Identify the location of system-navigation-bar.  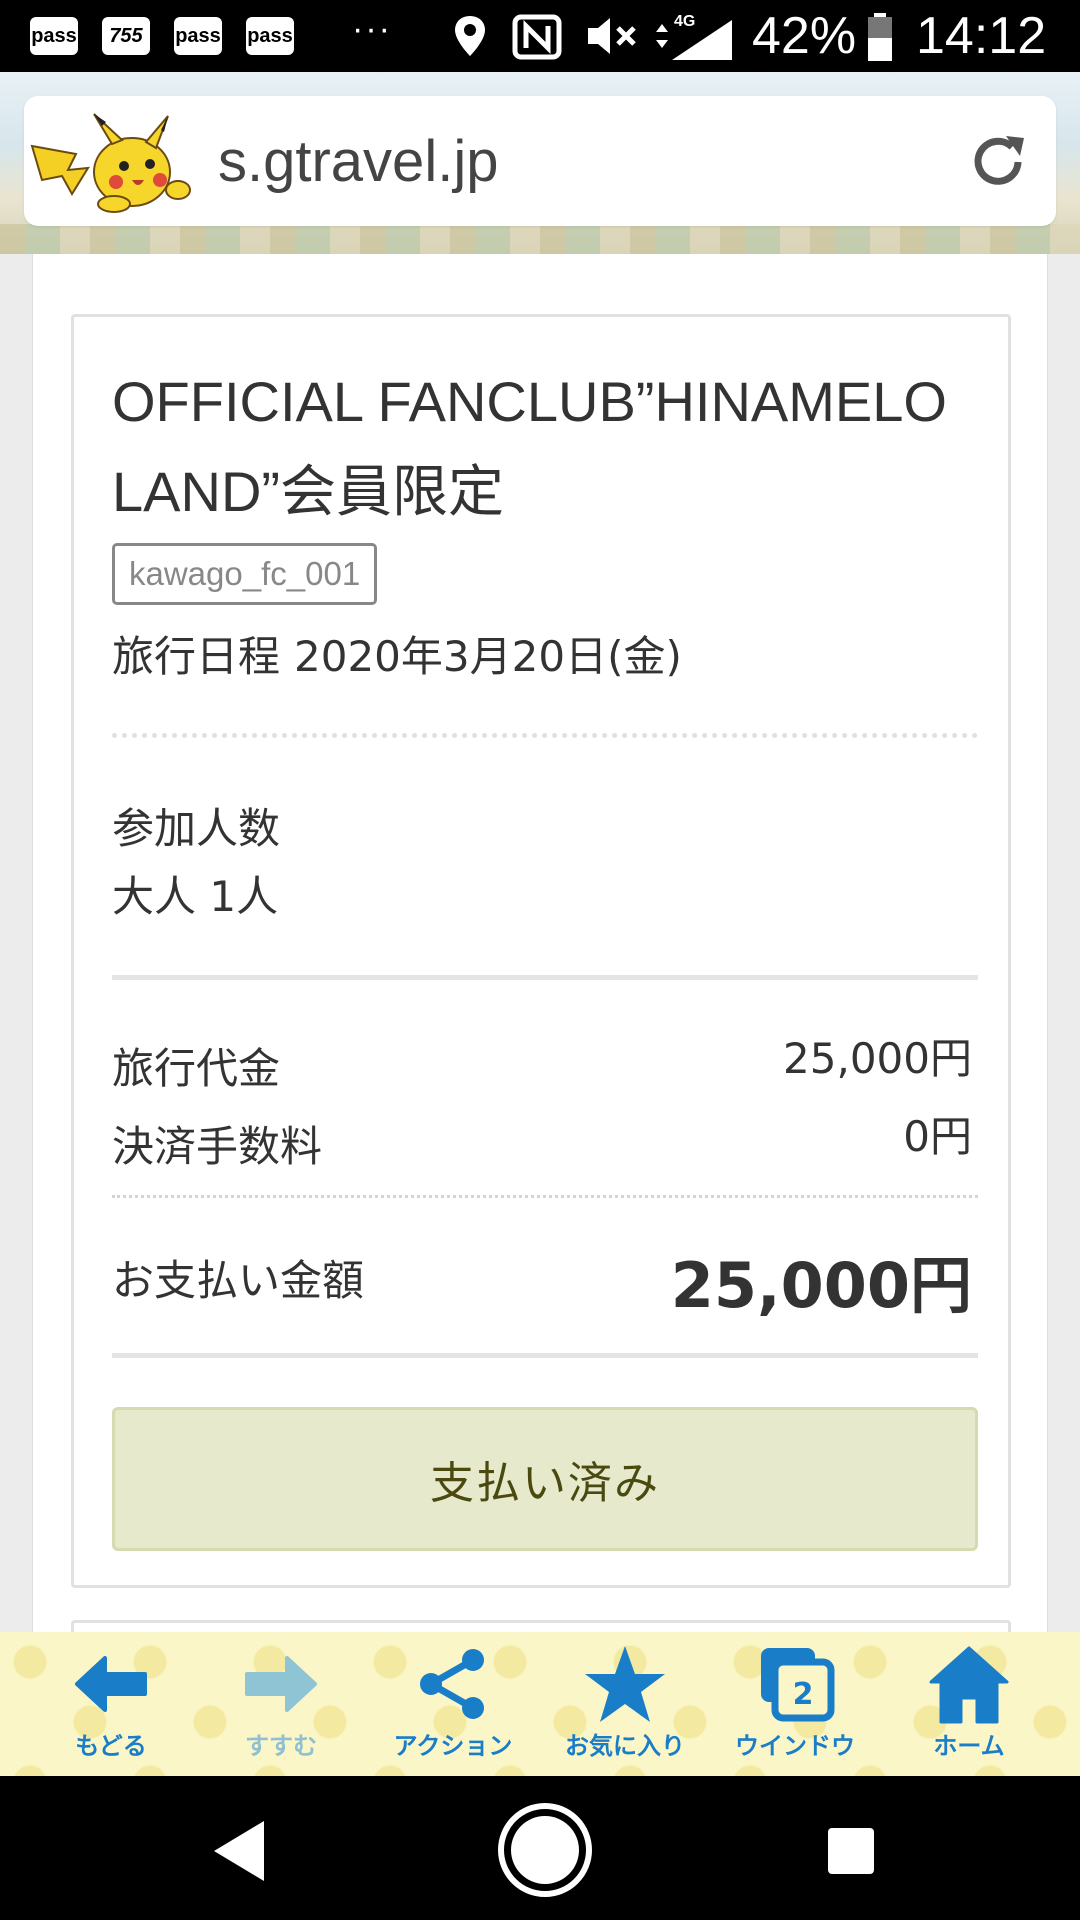
(540, 1848).